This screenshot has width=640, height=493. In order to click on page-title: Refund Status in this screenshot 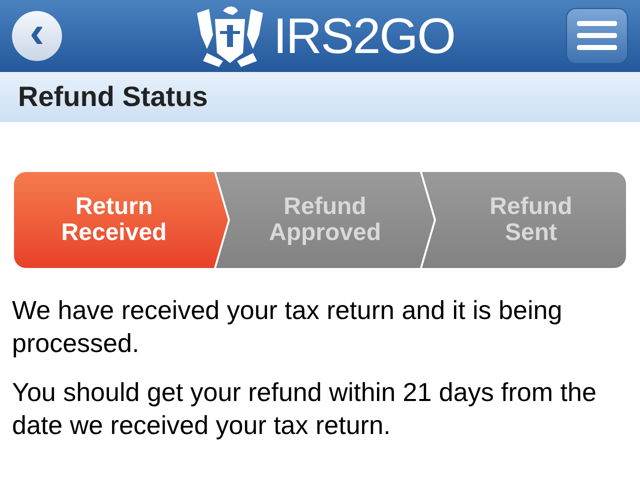, I will do `click(113, 97)`.